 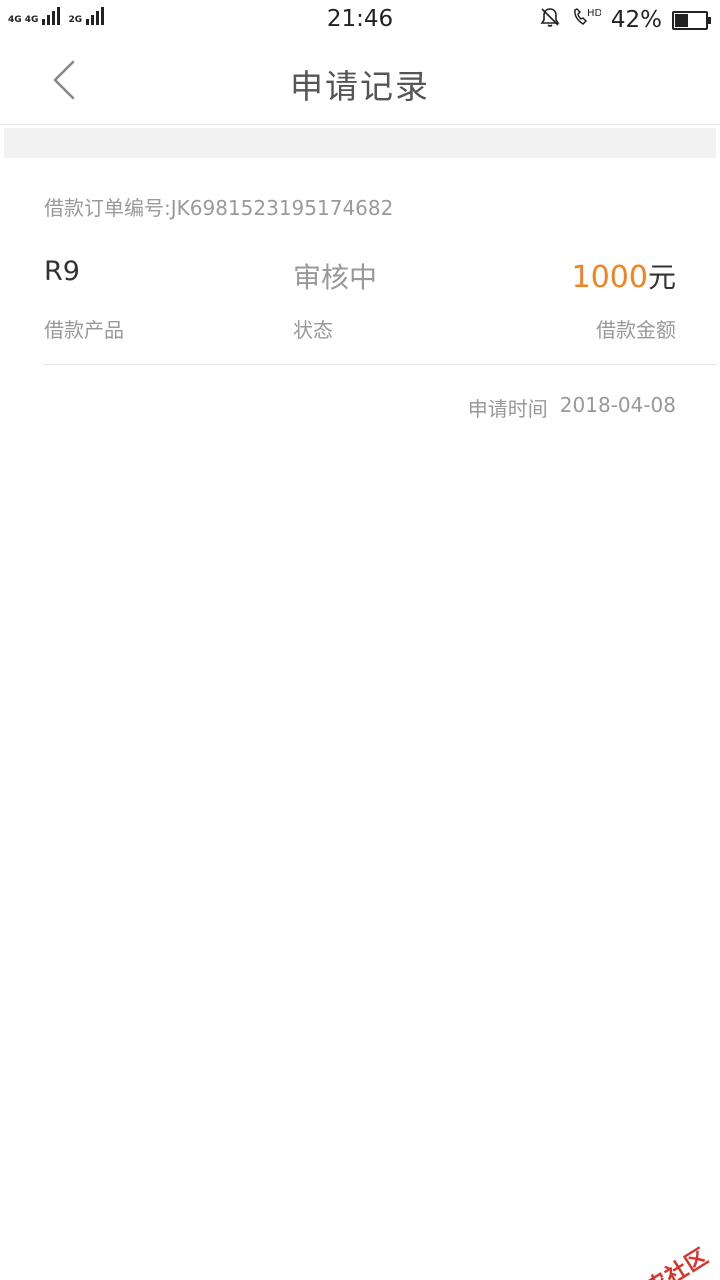 What do you see at coordinates (668, 1261) in the screenshot?
I see `watermark-text: 卡农社区` at bounding box center [668, 1261].